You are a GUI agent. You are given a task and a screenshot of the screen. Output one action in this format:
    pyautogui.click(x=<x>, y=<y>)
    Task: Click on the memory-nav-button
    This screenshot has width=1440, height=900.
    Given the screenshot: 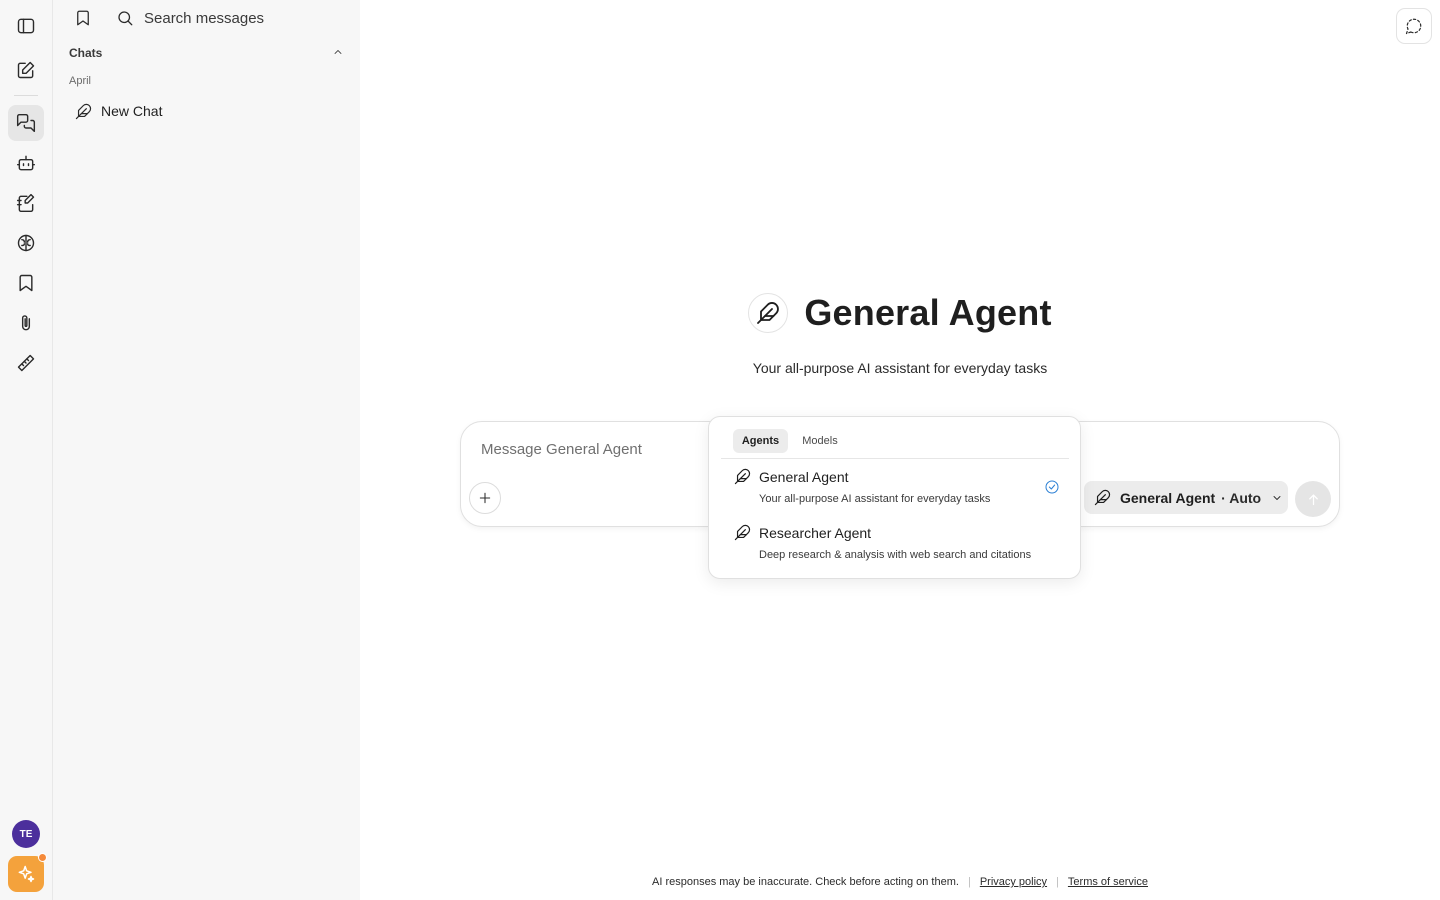 What is the action you would take?
    pyautogui.click(x=26, y=243)
    